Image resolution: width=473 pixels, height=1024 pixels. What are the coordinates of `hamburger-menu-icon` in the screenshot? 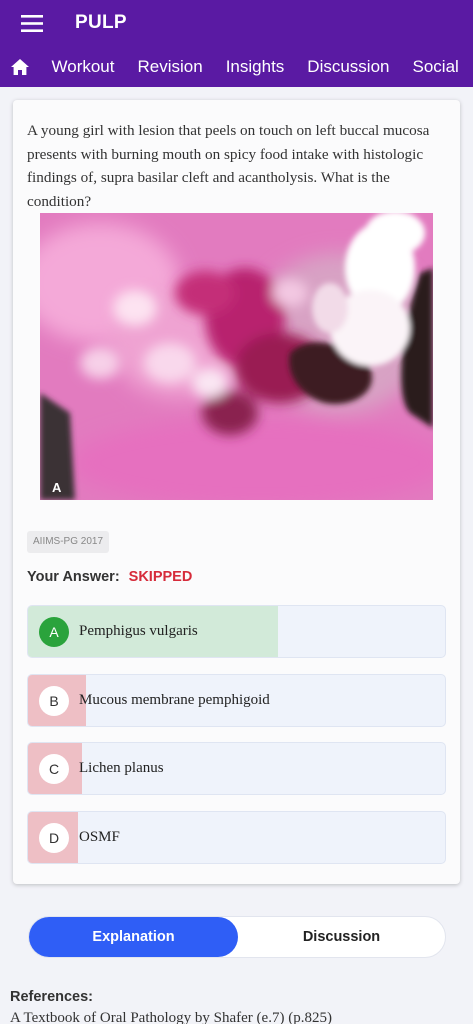 It's located at (32, 23).